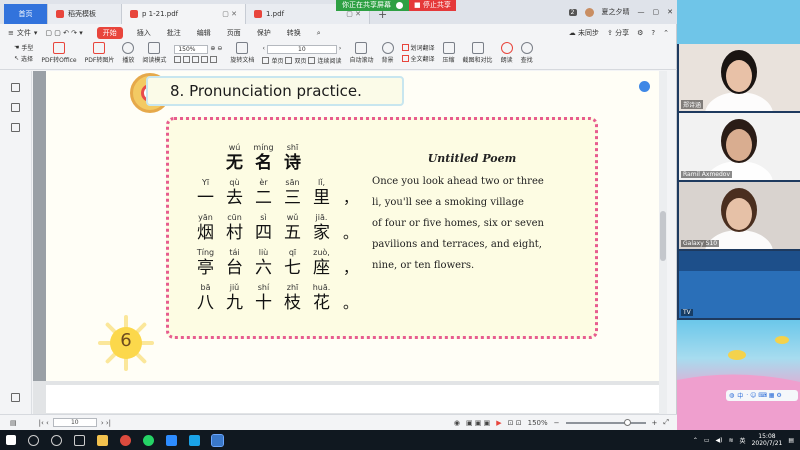 Image resolution: width=800 pixels, height=450 pixels. I want to click on meeting-icon, so click(194, 440).